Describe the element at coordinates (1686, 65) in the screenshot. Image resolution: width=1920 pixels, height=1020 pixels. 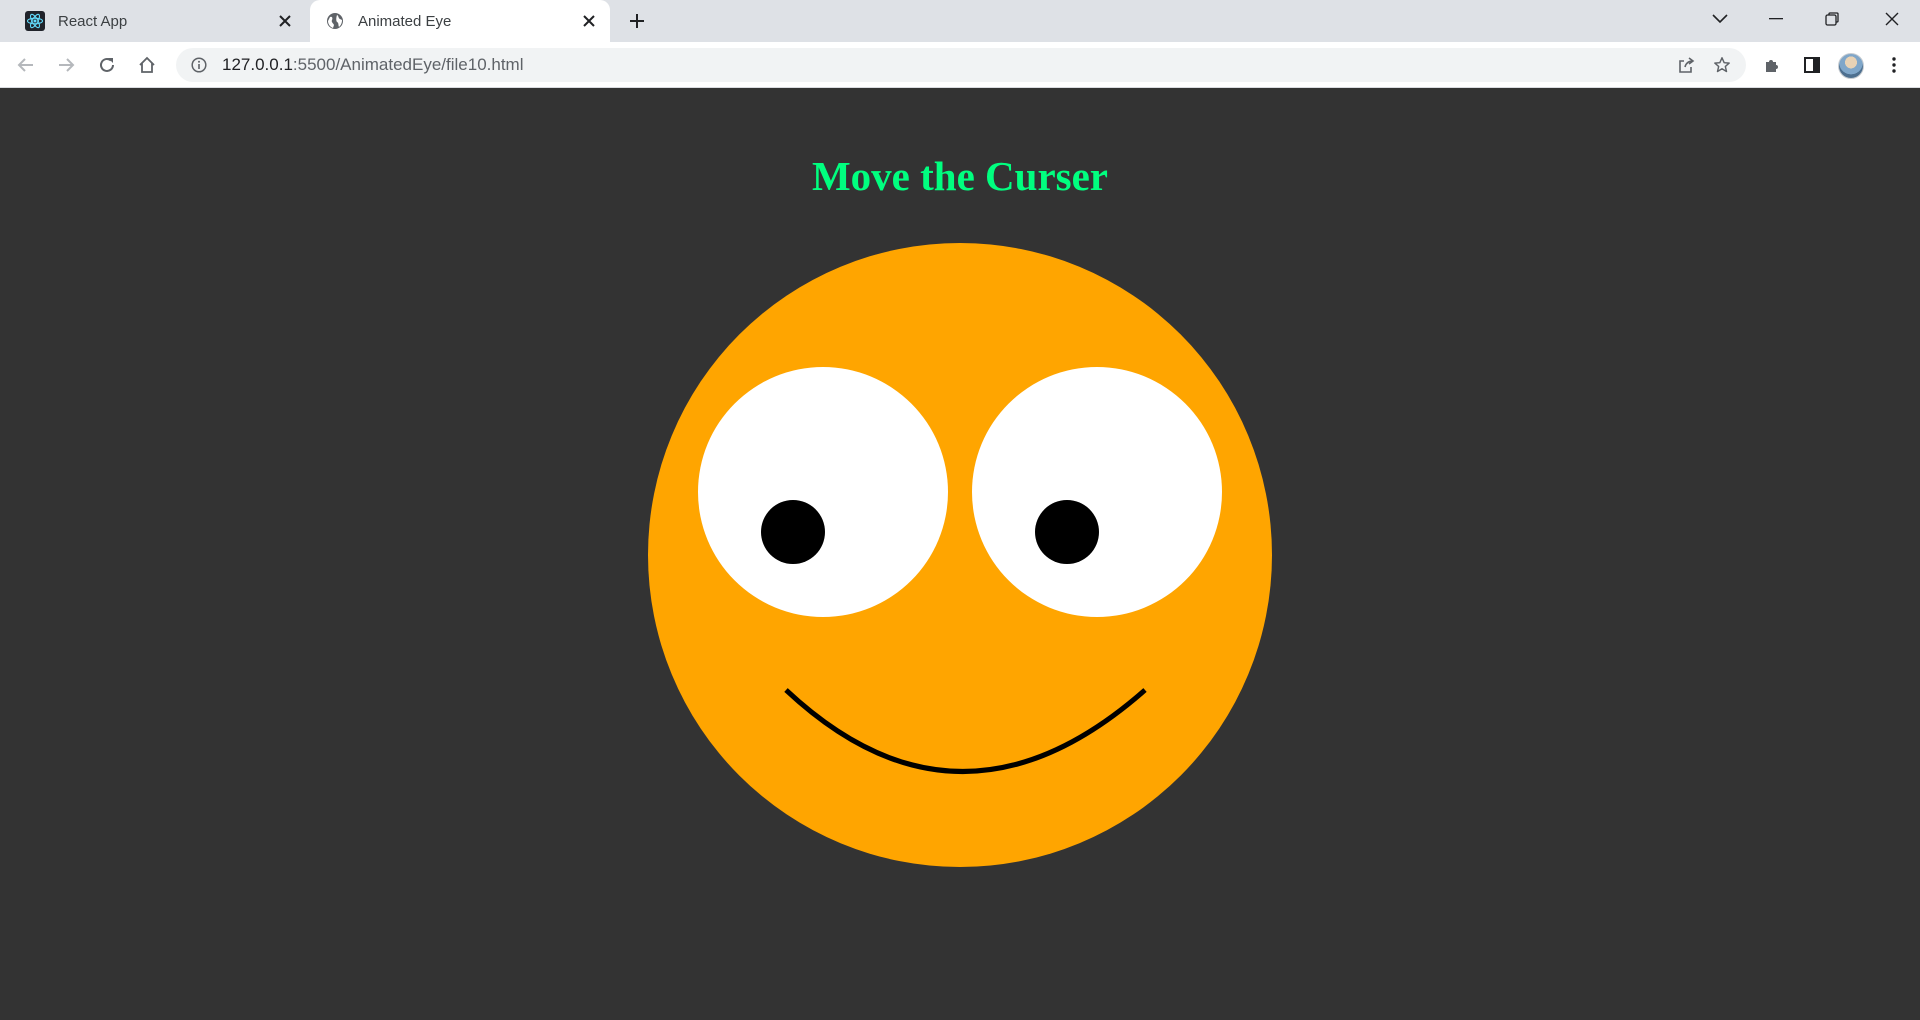
I see `share-icon` at that location.